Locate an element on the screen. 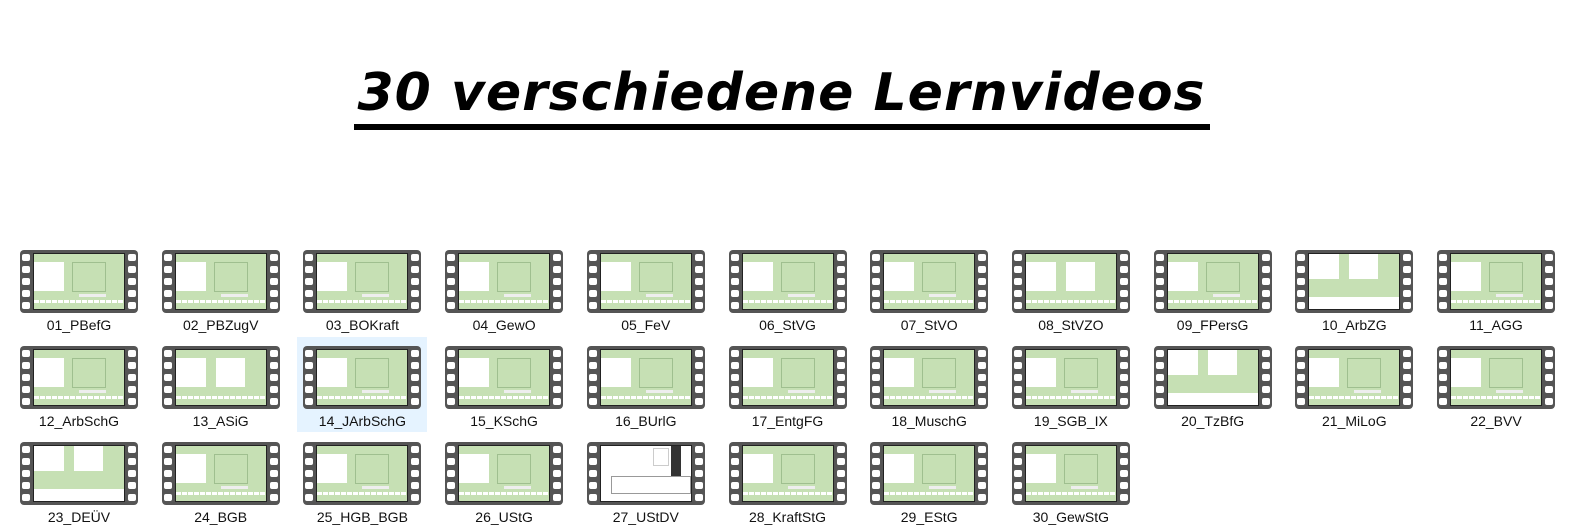 The width and height of the screenshot is (1583, 528). video-file-item: 30_GewStG is located at coordinates (1071, 480).